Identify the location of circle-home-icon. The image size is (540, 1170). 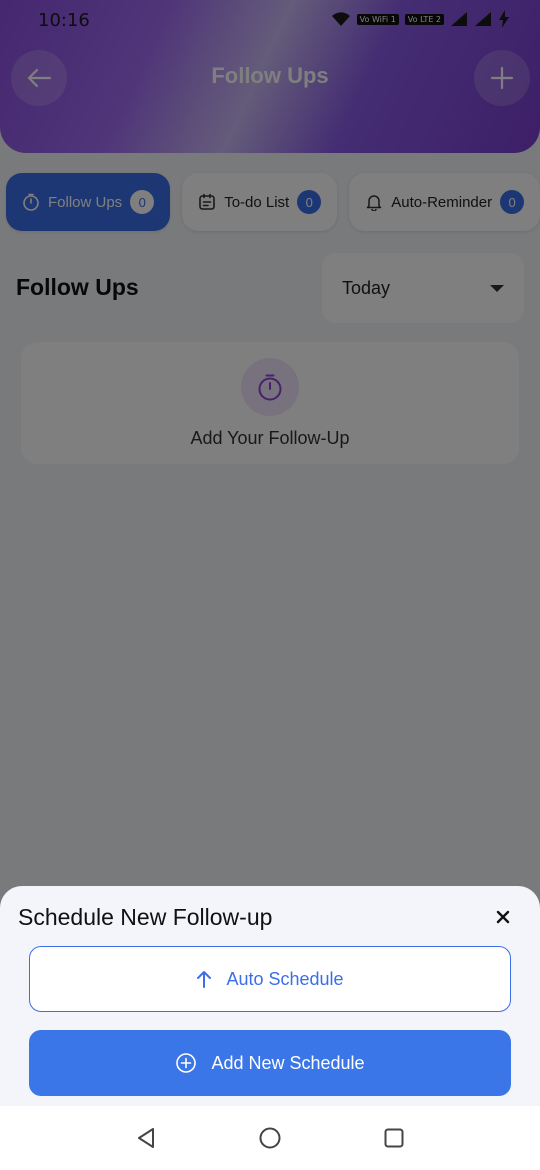
(270, 1138).